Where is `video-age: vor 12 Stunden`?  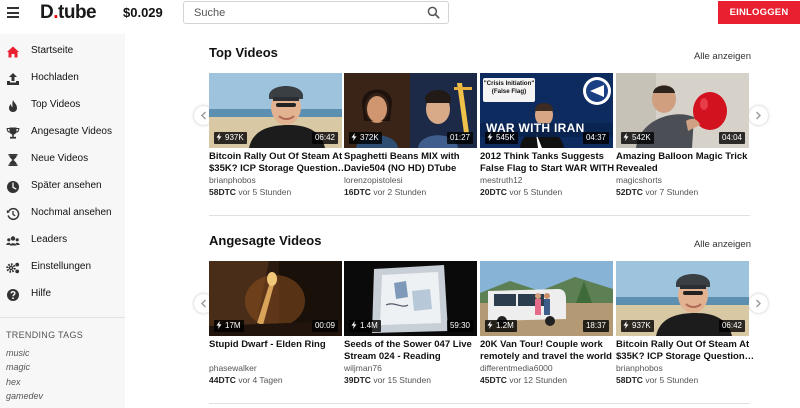 video-age: vor 12 Stunden is located at coordinates (538, 380).